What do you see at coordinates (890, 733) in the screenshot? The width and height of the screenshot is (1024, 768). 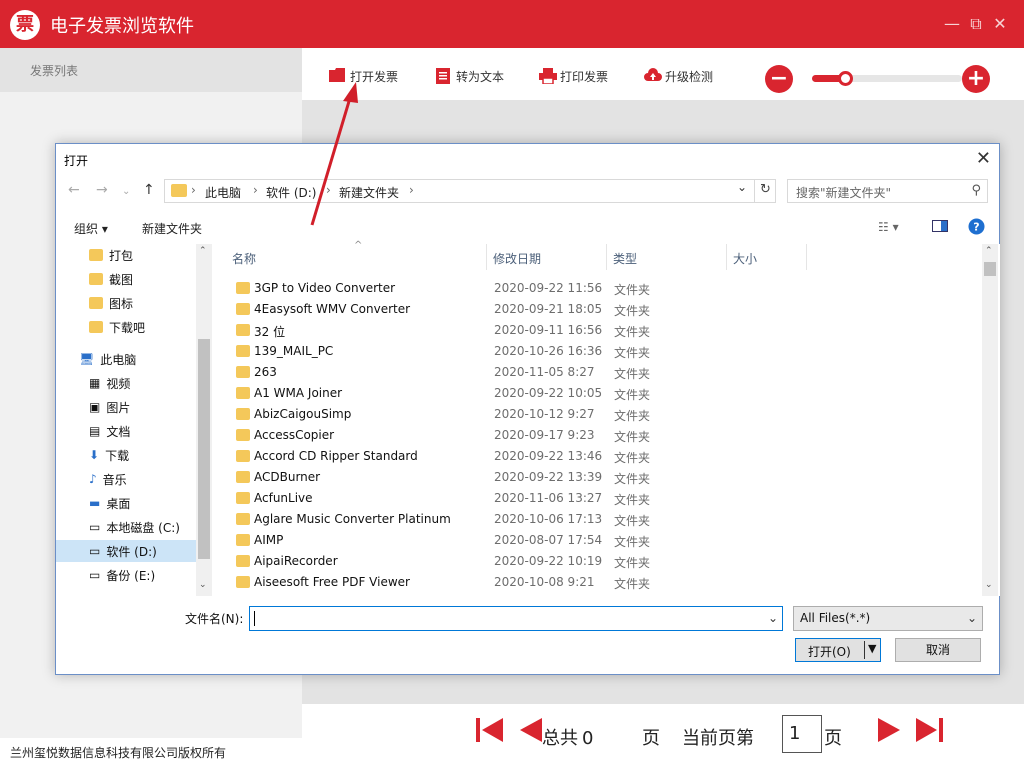 I see `next-page-button` at bounding box center [890, 733].